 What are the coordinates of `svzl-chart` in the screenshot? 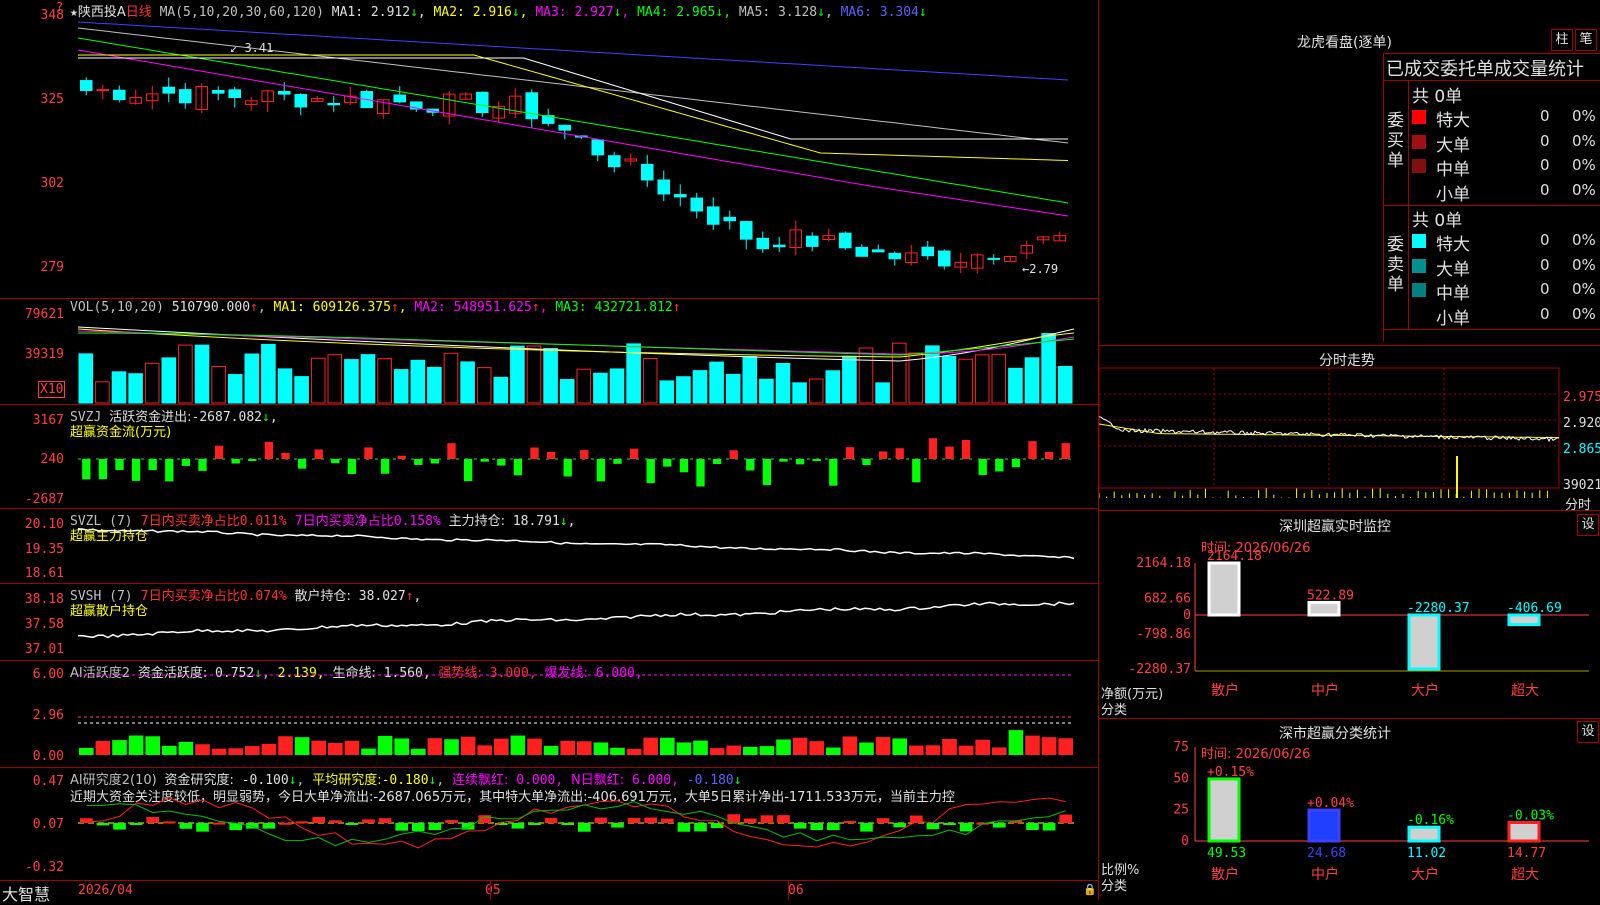 It's located at (549, 546).